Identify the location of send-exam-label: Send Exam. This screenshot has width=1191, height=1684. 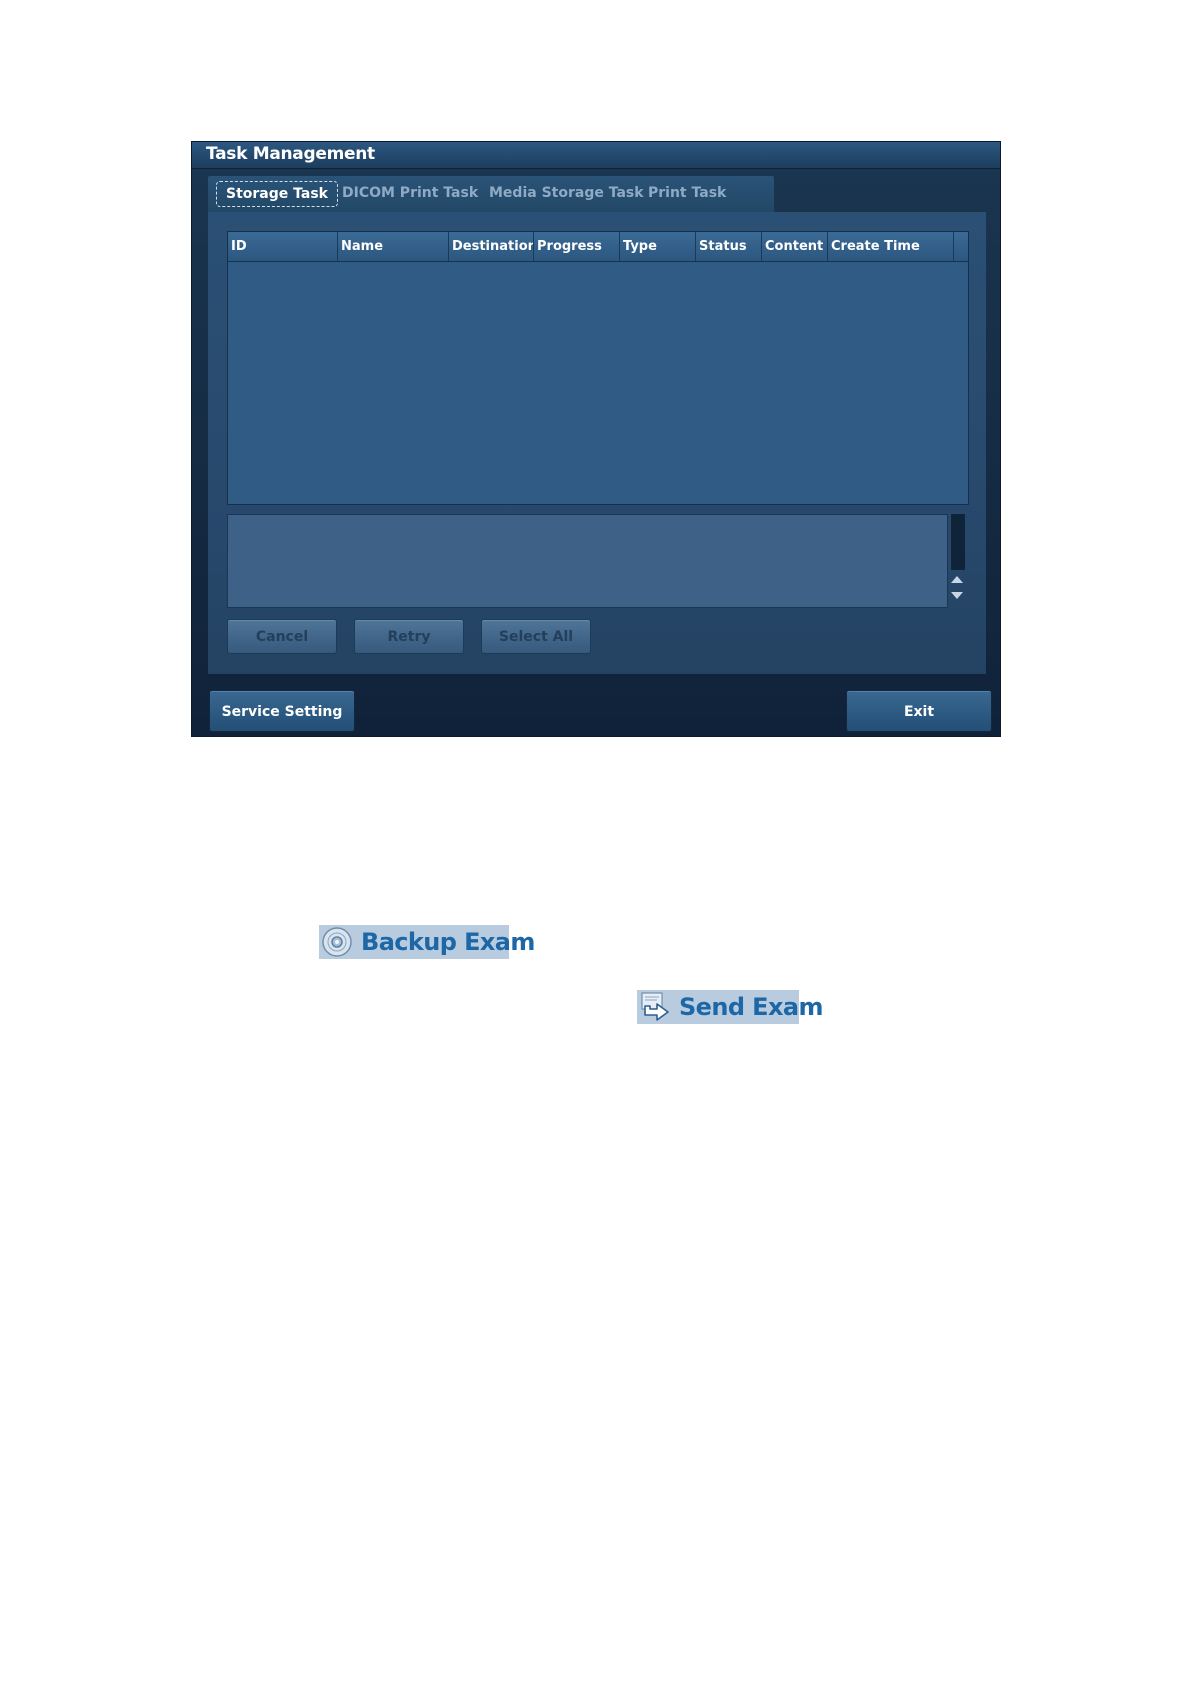
(751, 1007).